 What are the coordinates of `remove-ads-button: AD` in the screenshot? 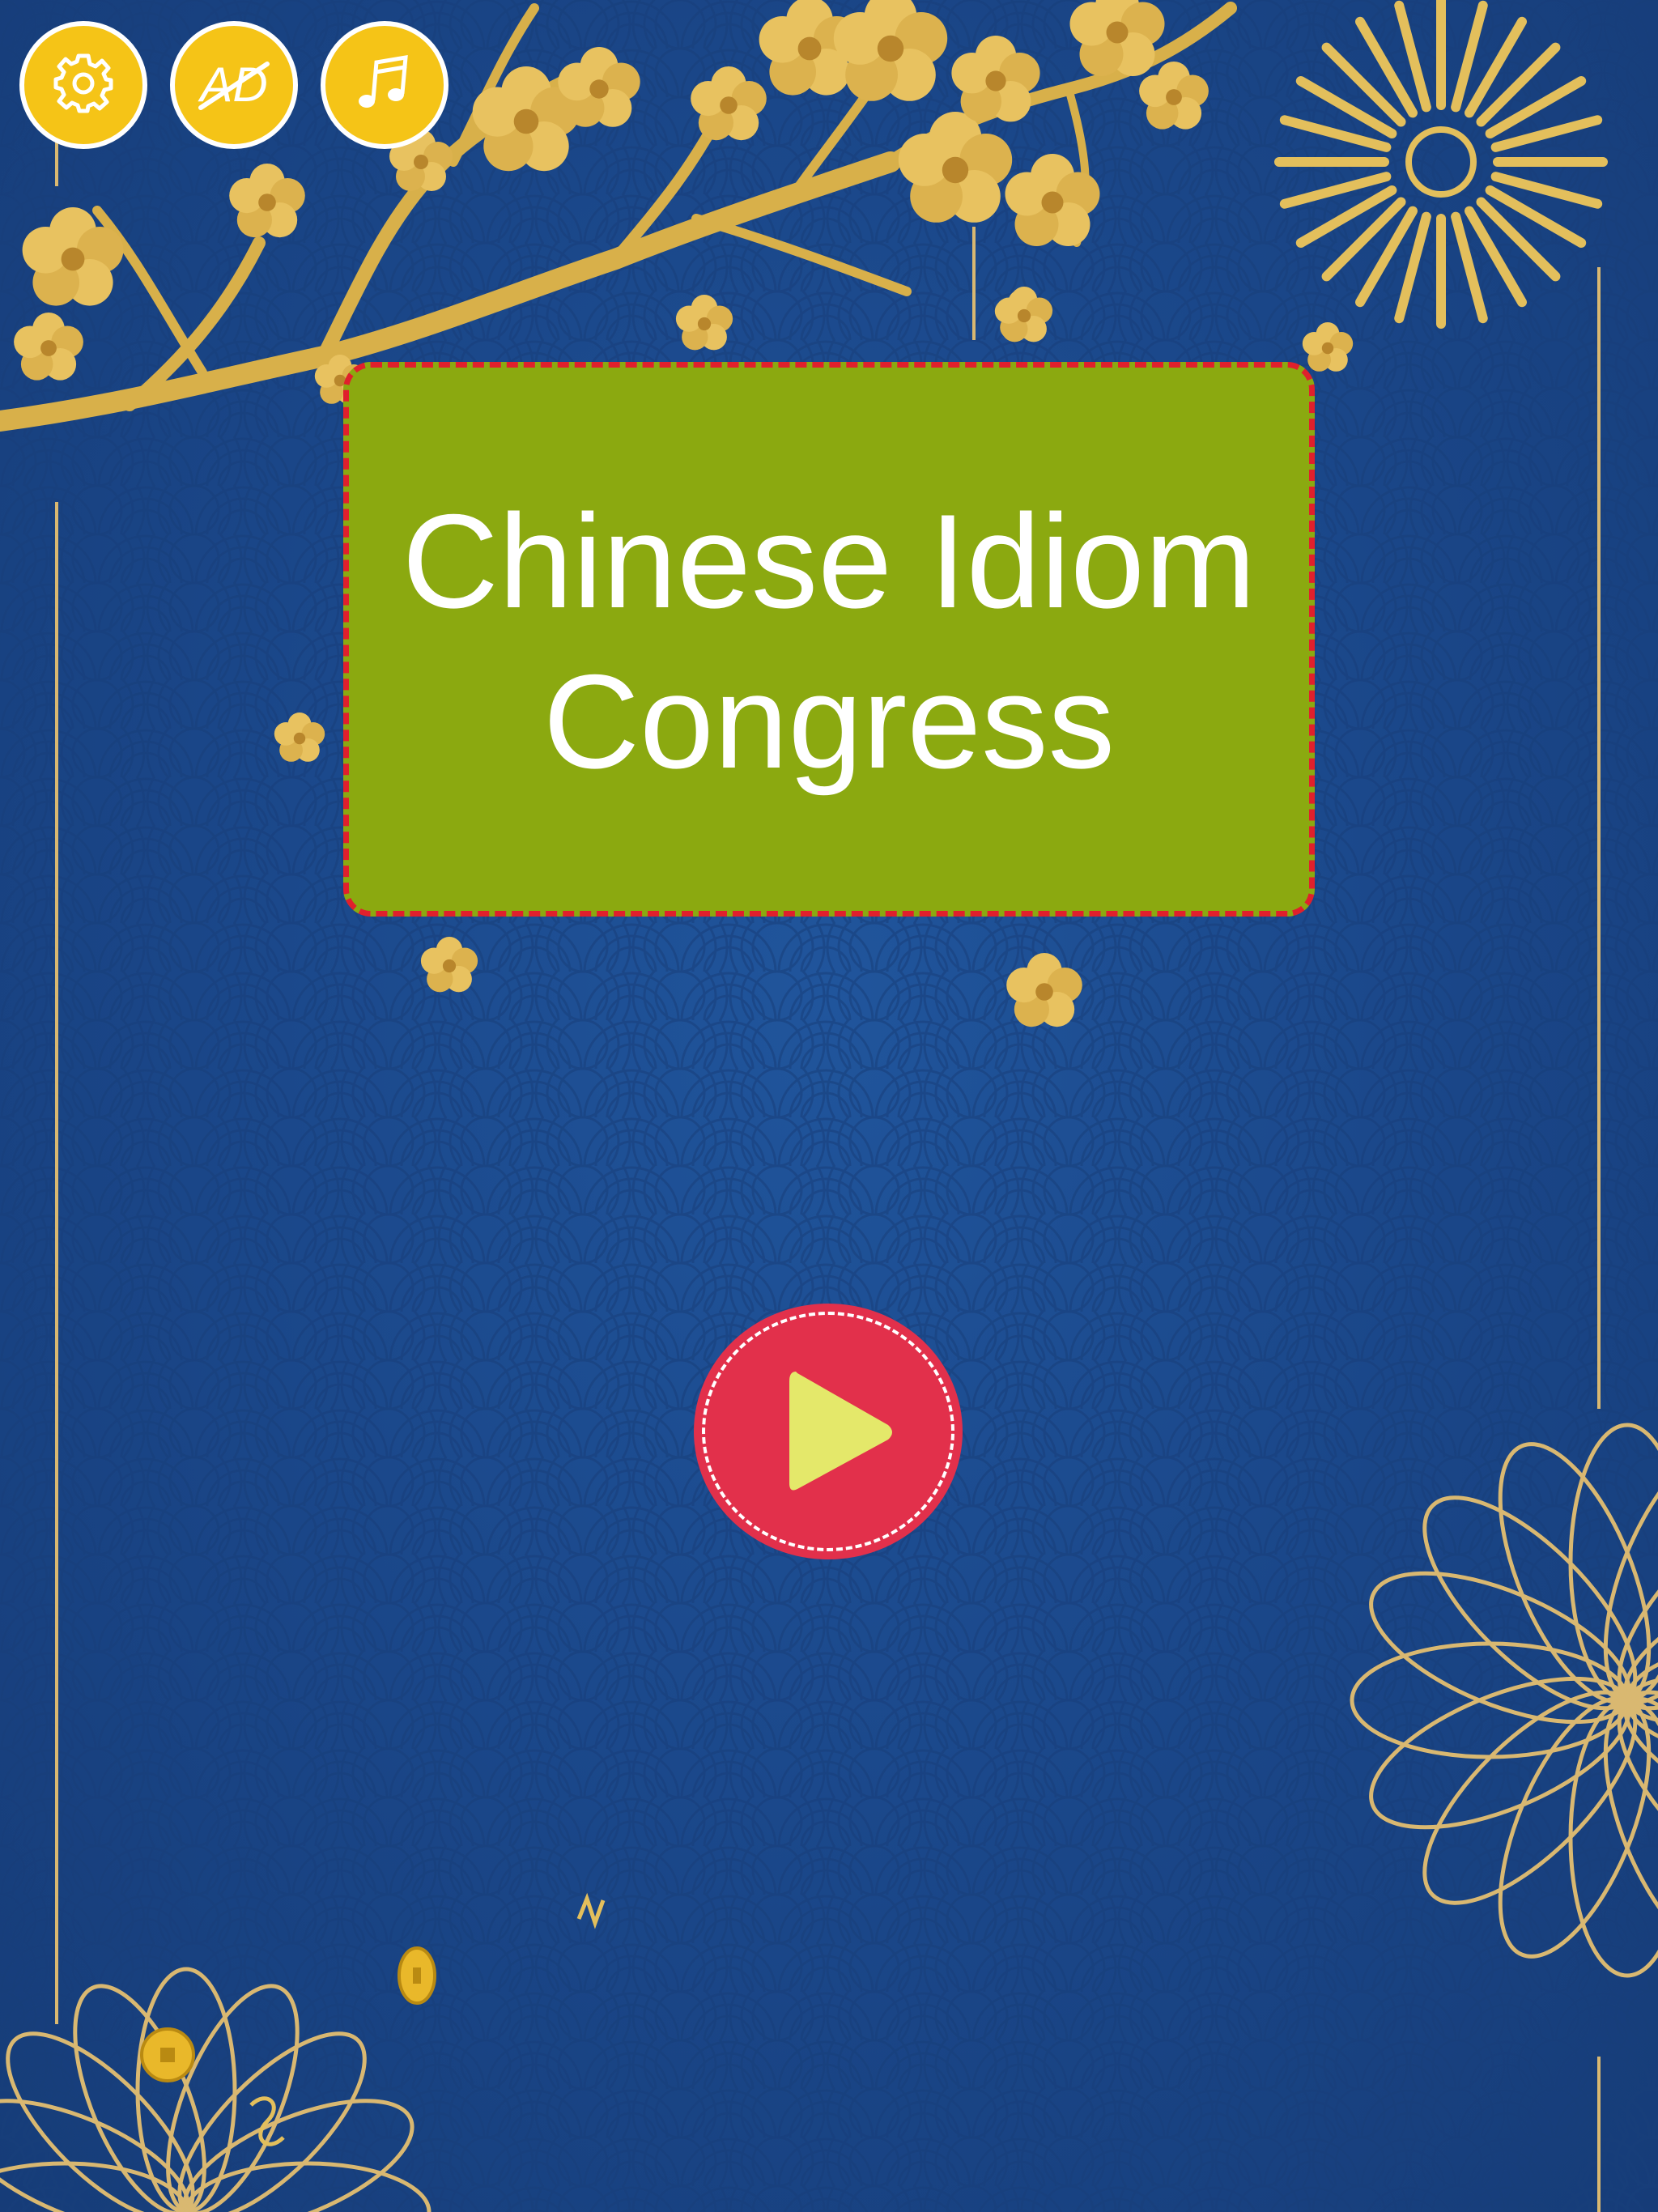 It's located at (234, 85).